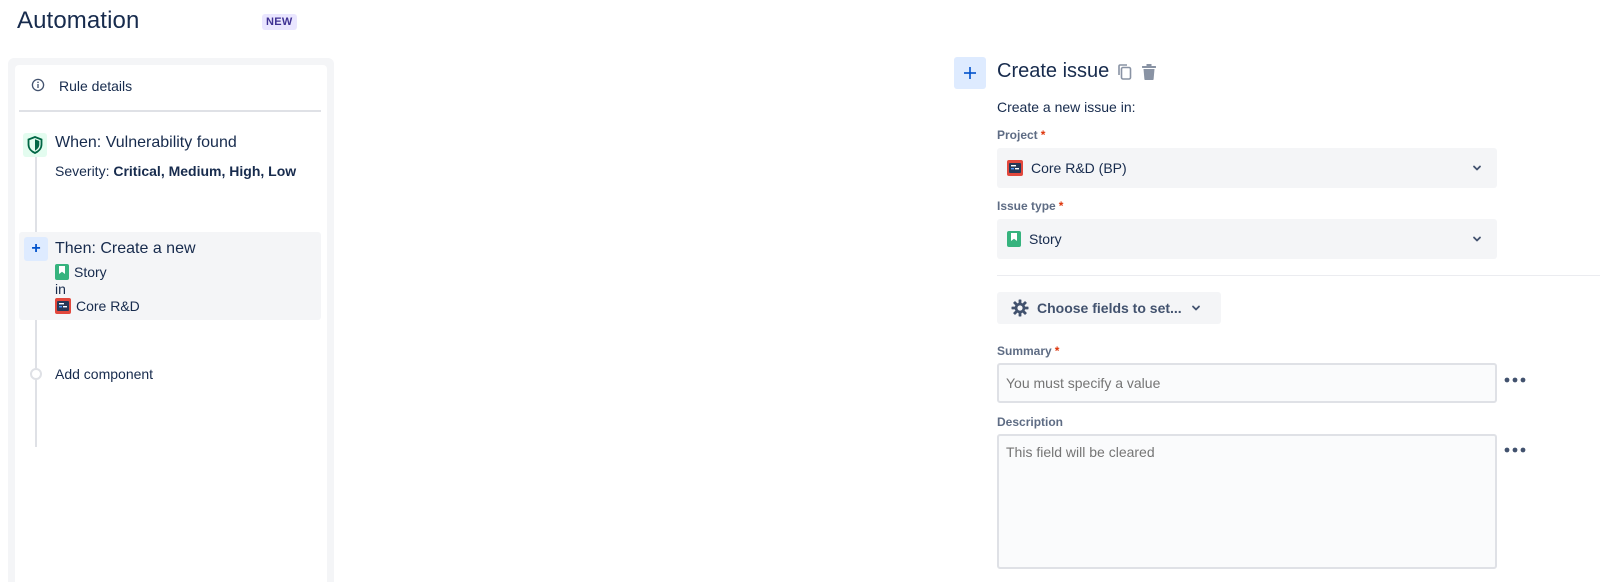  Describe the element at coordinates (170, 88) in the screenshot. I see `rule-details-item: Rule details` at that location.